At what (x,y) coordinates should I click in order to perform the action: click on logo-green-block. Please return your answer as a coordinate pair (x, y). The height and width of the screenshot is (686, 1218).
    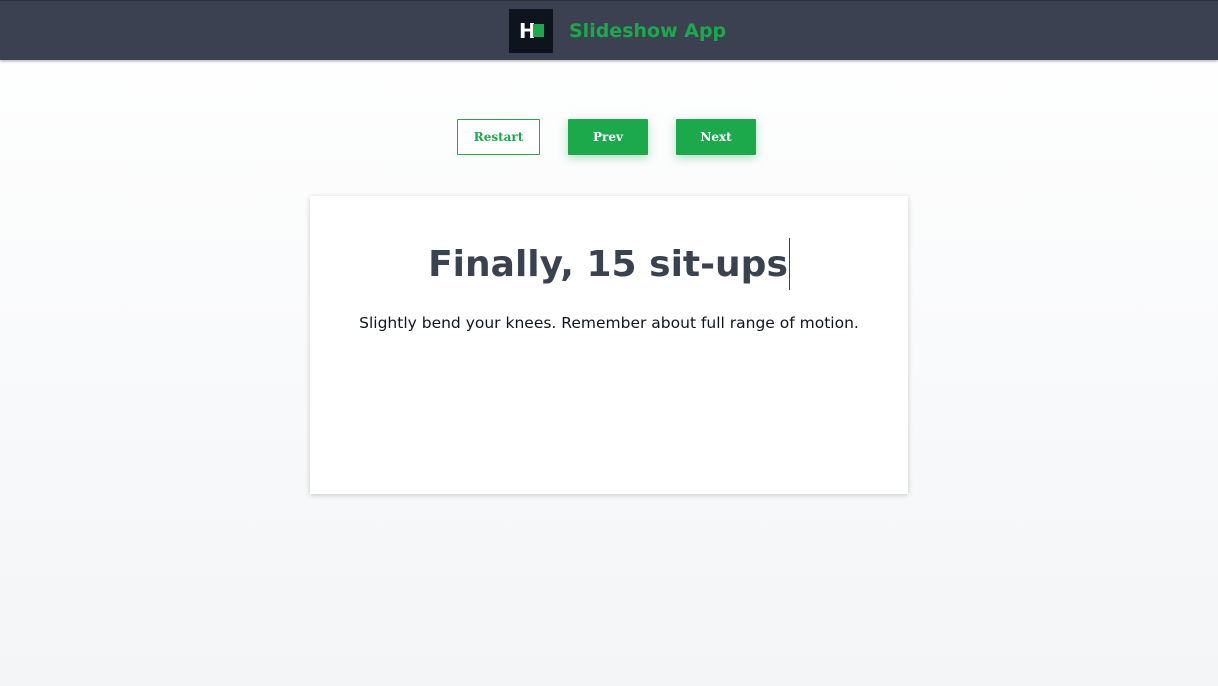
    Looking at the image, I should click on (538, 30).